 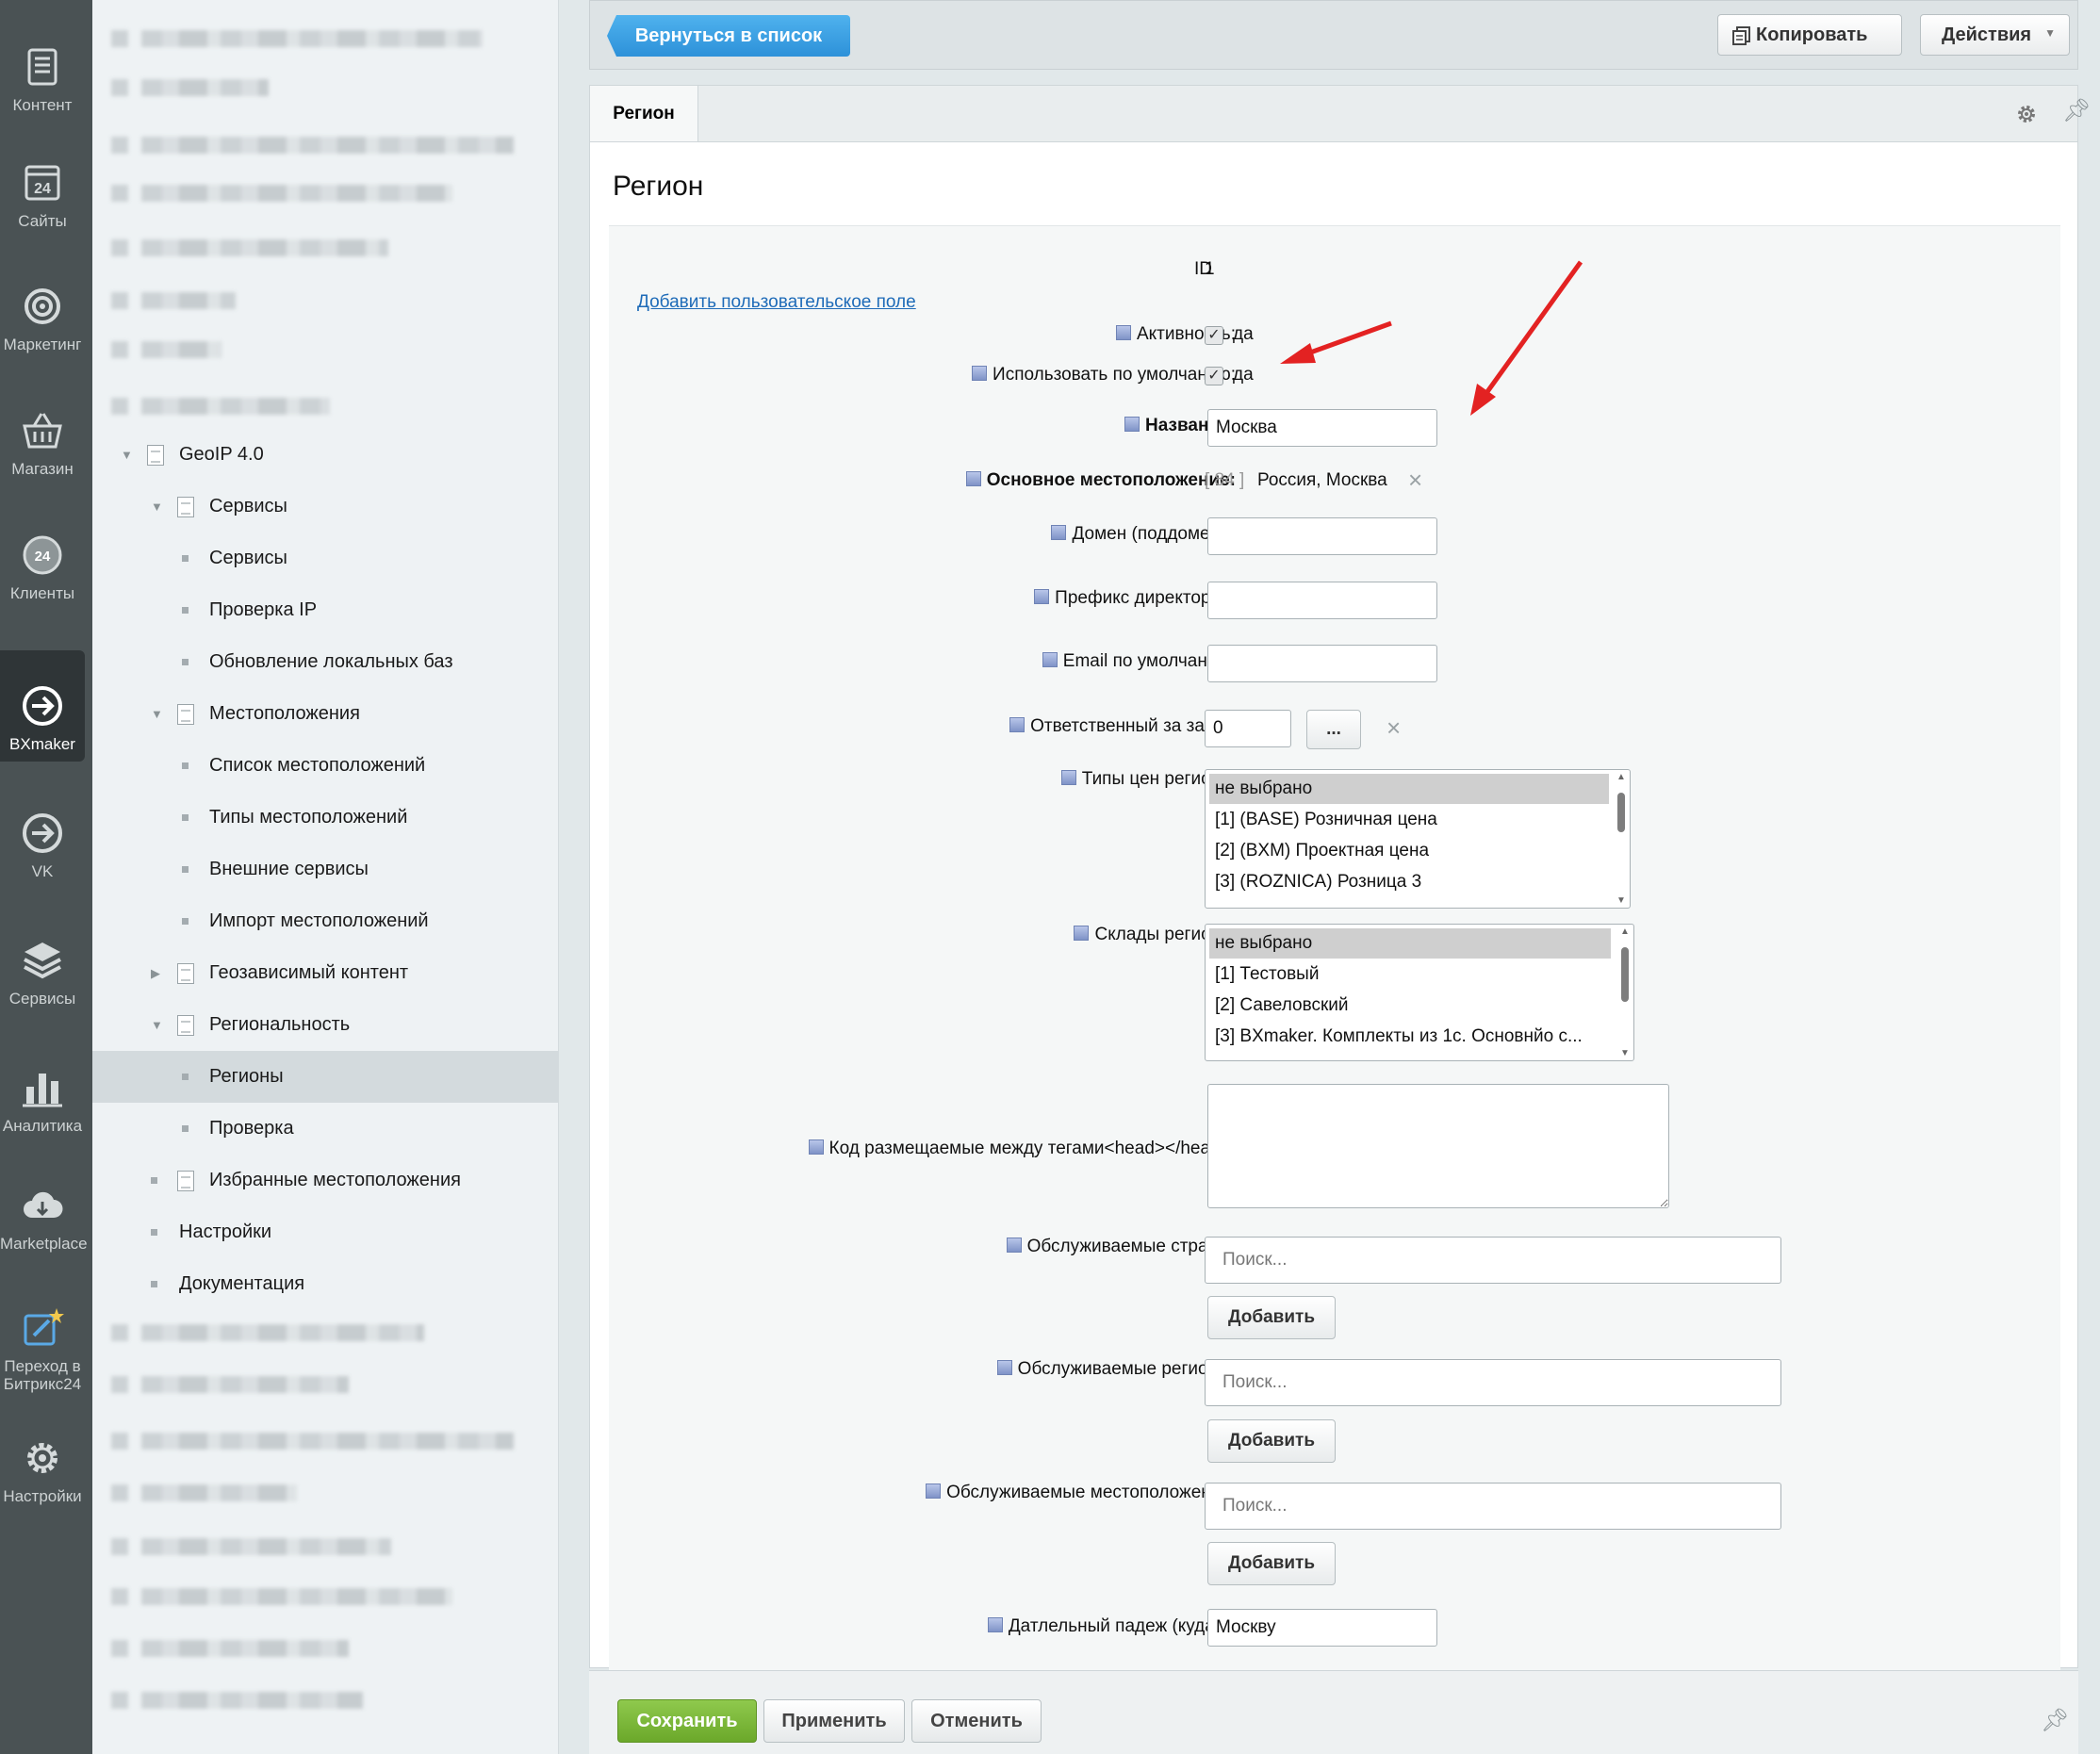 What do you see at coordinates (1322, 1628) in the screenshot?
I see `dative-input` at bounding box center [1322, 1628].